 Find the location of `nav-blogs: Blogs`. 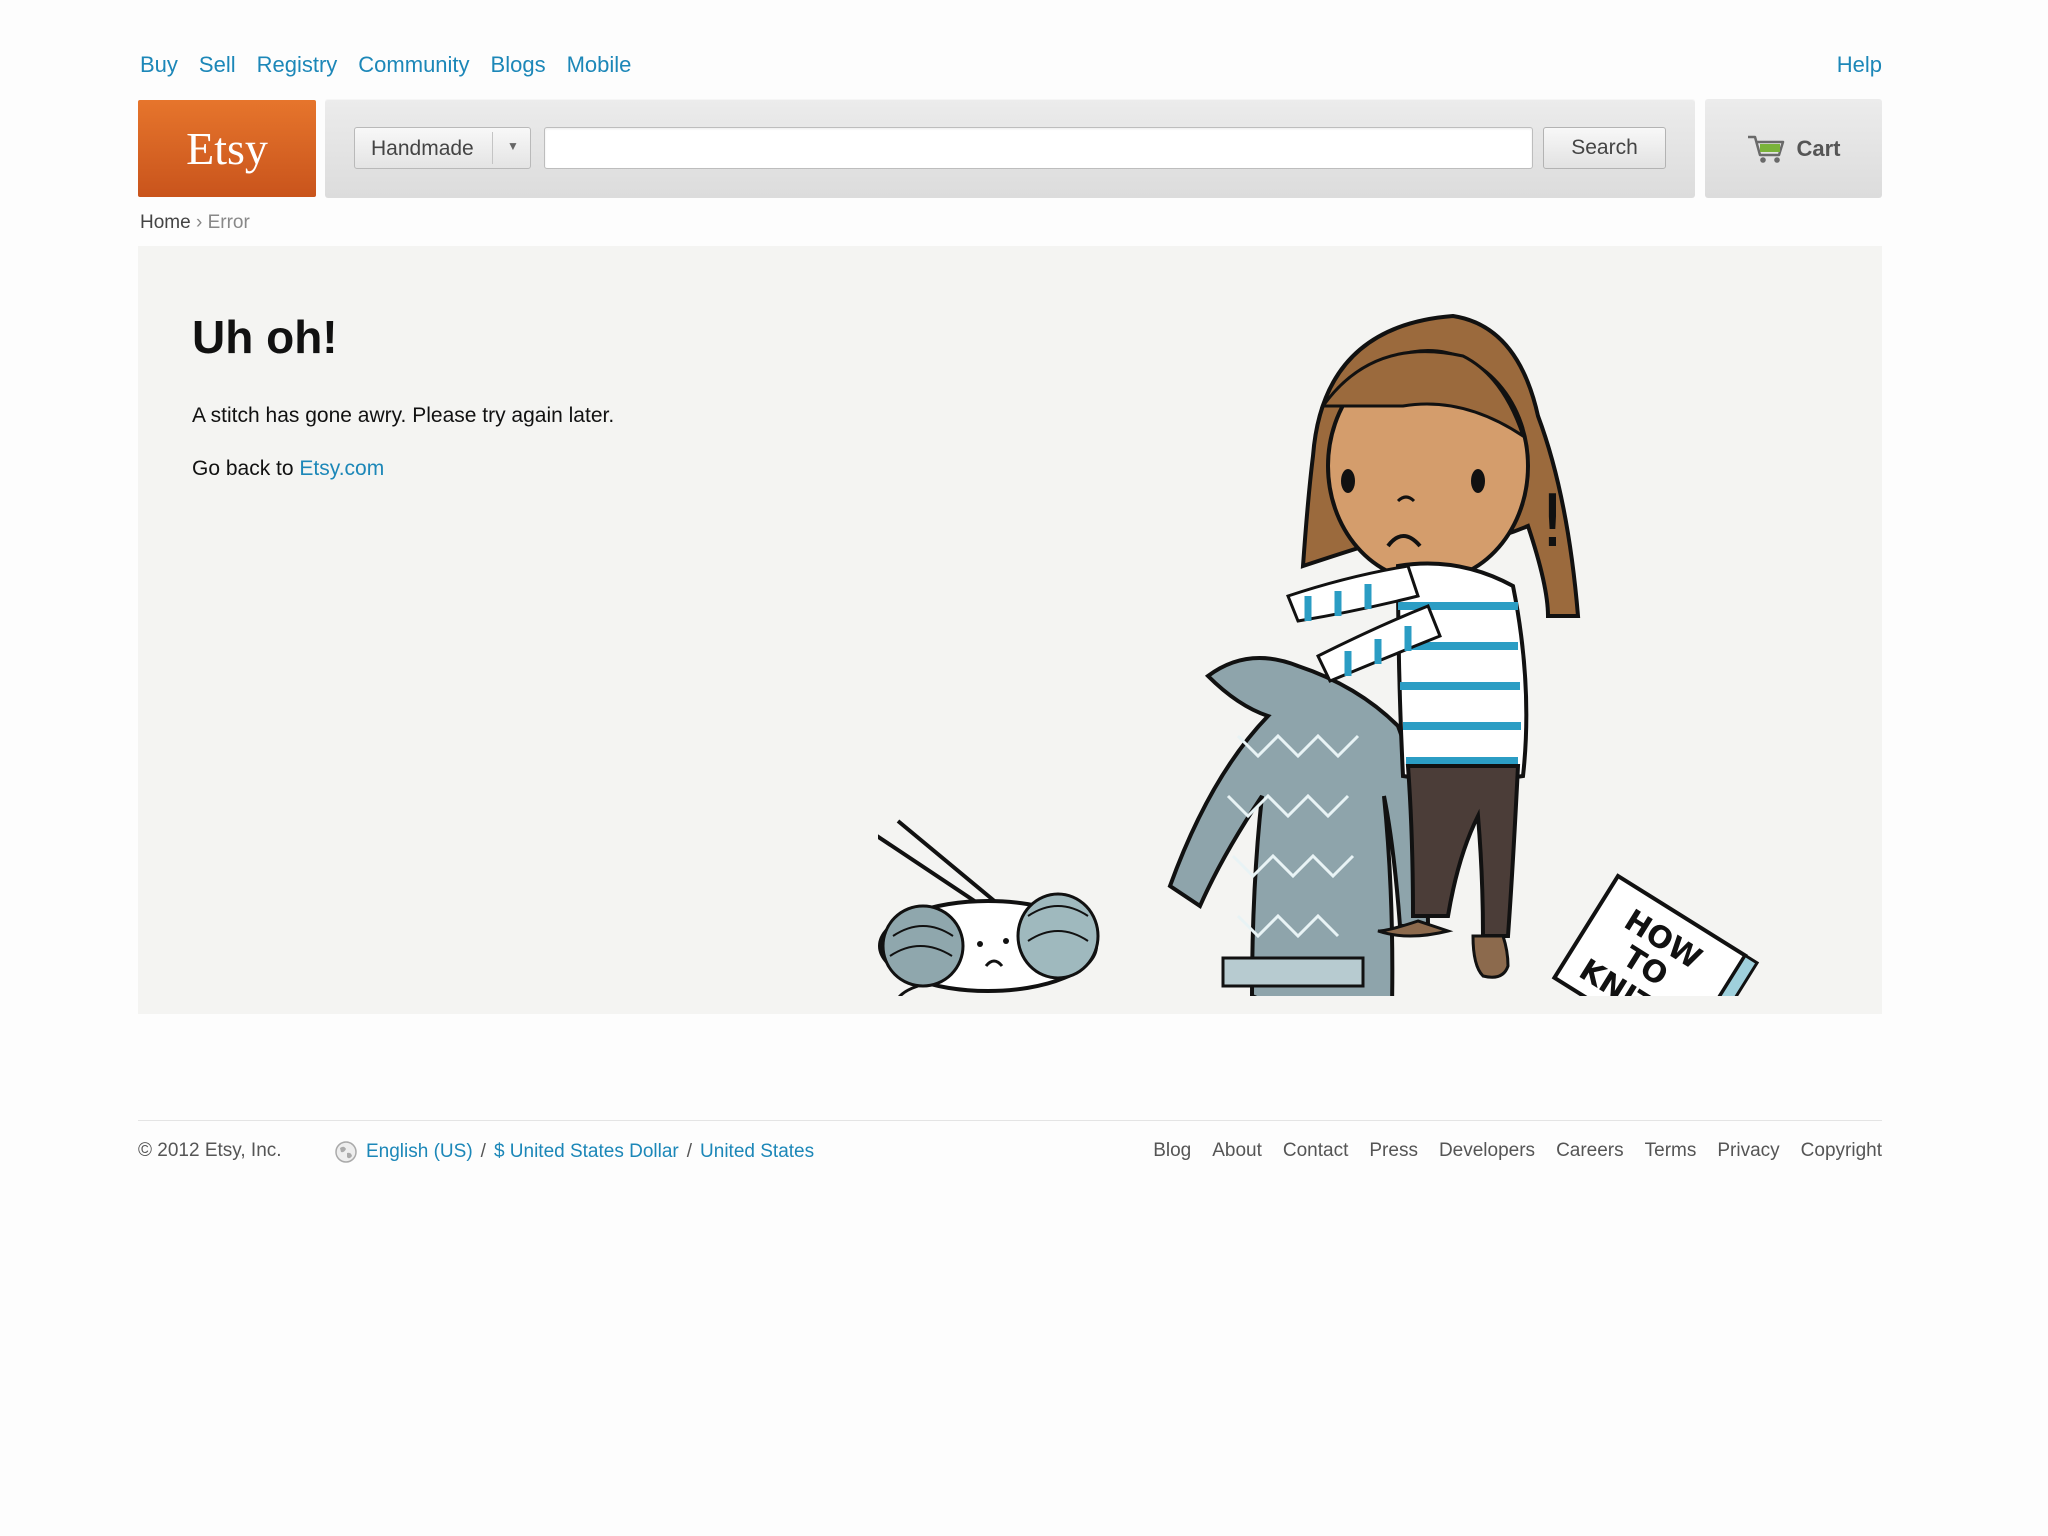

nav-blogs: Blogs is located at coordinates (518, 65).